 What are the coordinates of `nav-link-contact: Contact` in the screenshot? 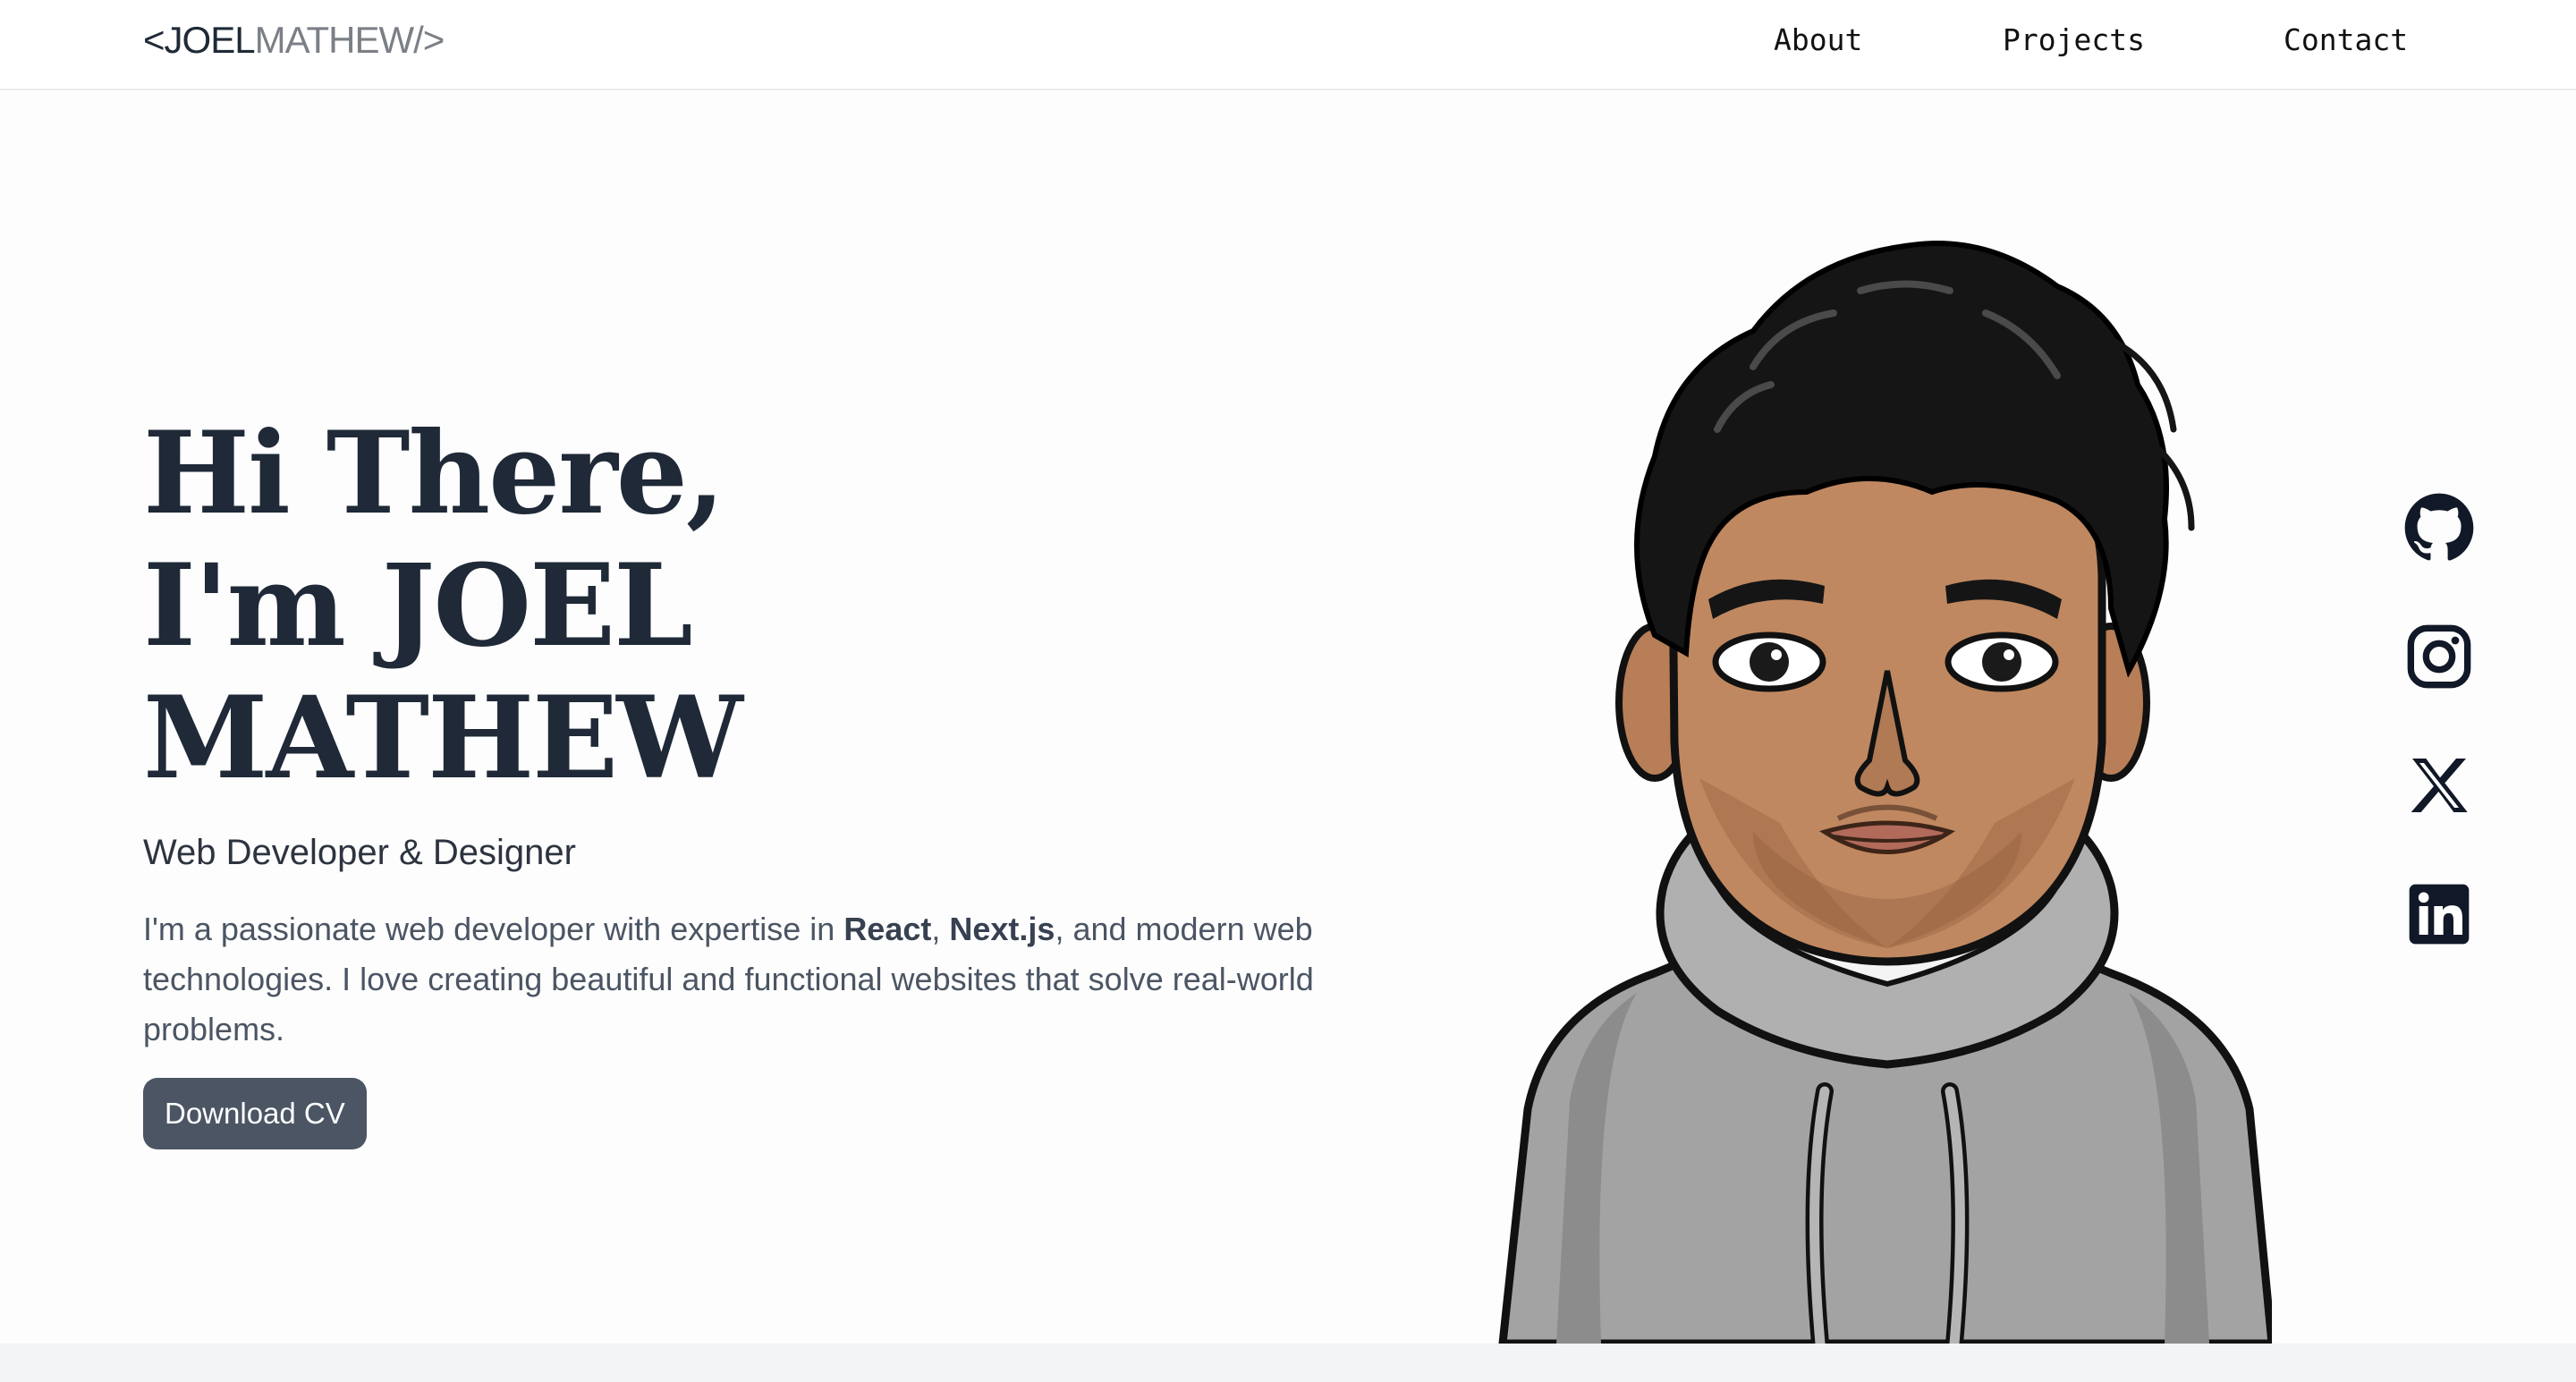 It's located at (2346, 40).